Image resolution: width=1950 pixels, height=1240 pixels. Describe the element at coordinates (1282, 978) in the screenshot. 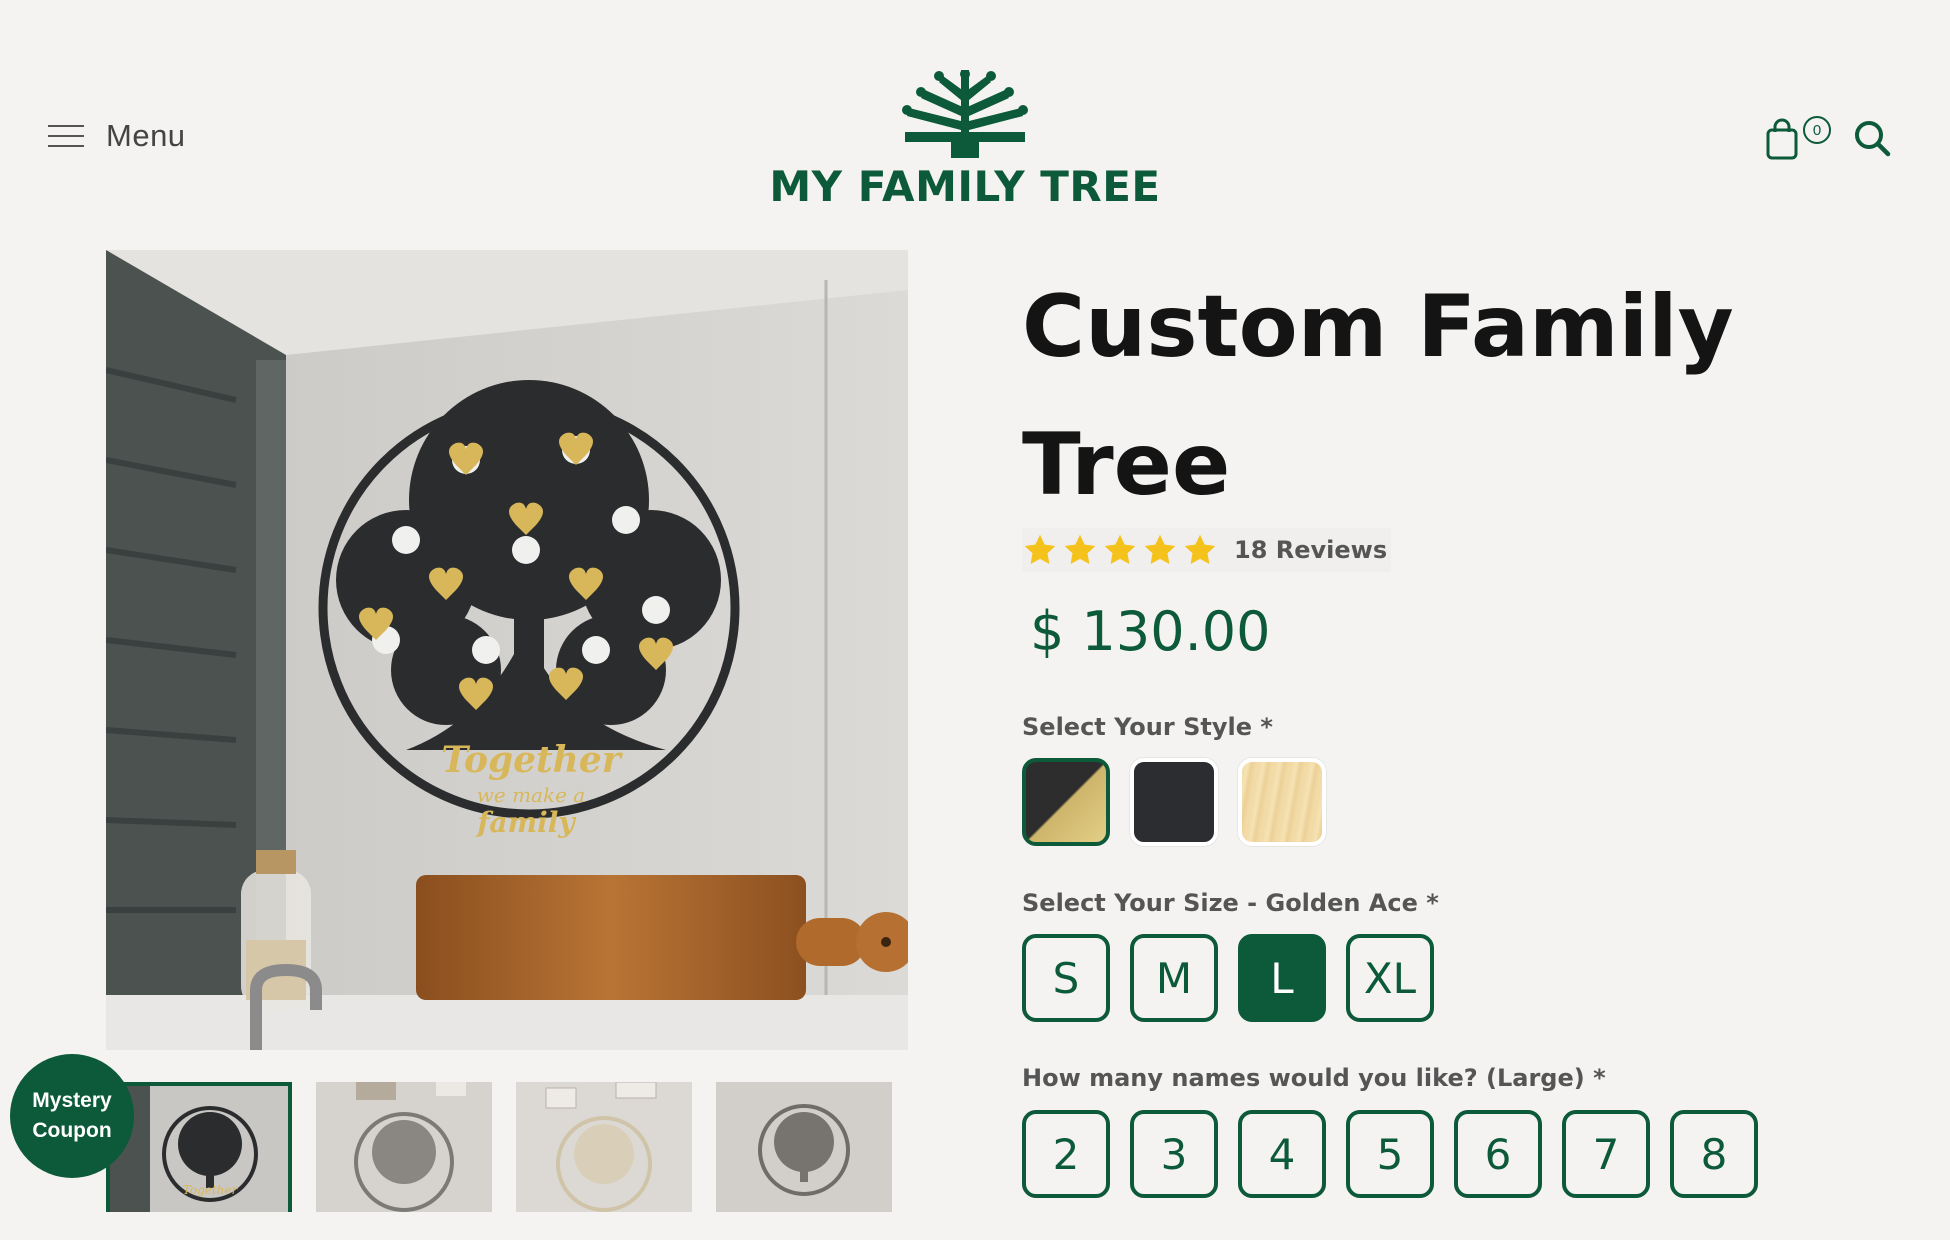

I see `size-option-l: L` at that location.